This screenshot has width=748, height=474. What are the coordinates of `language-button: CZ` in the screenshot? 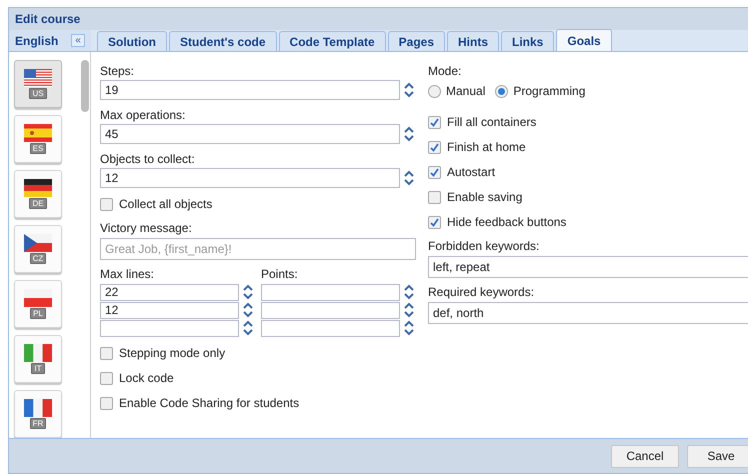 It's located at (38, 249).